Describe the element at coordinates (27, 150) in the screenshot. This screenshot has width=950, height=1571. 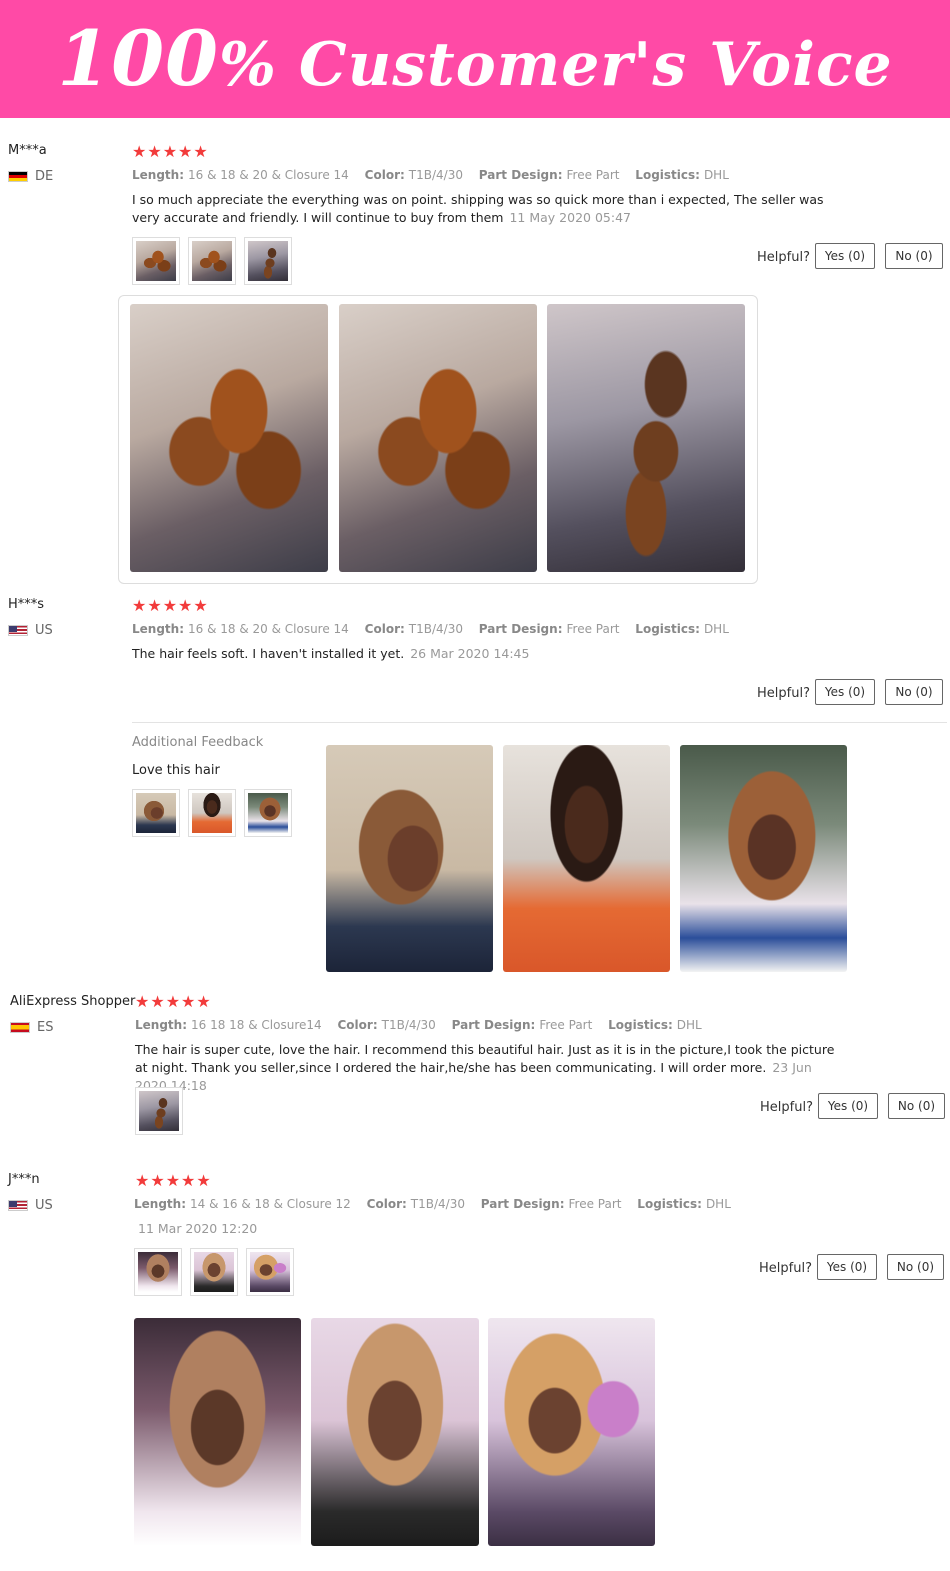
I see `reviewer-name: M***a` at that location.